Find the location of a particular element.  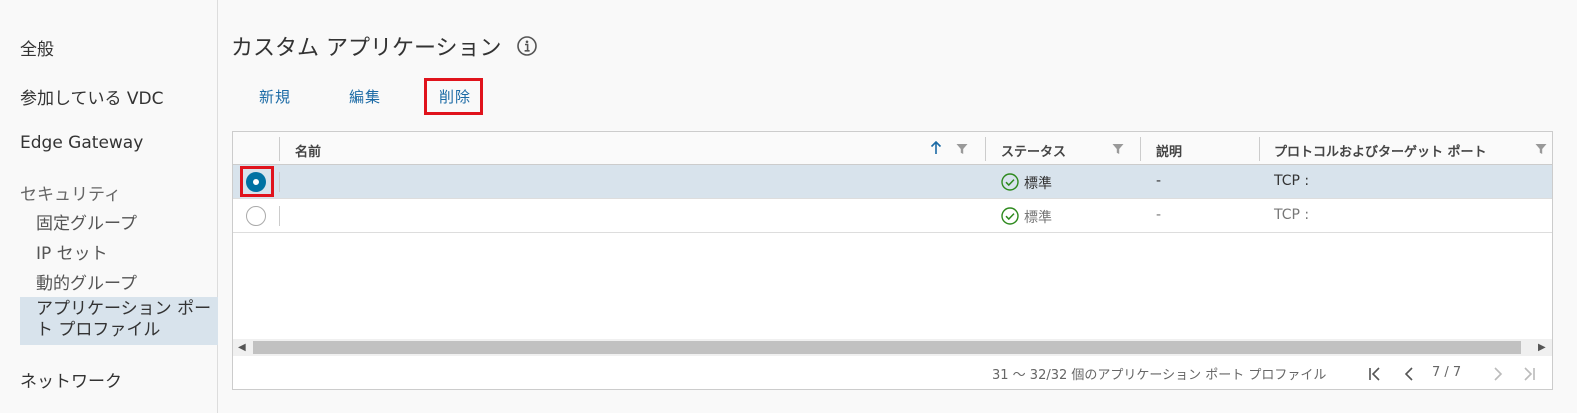

horizontal-scrollbar: ◀ ▶ is located at coordinates (892, 347).